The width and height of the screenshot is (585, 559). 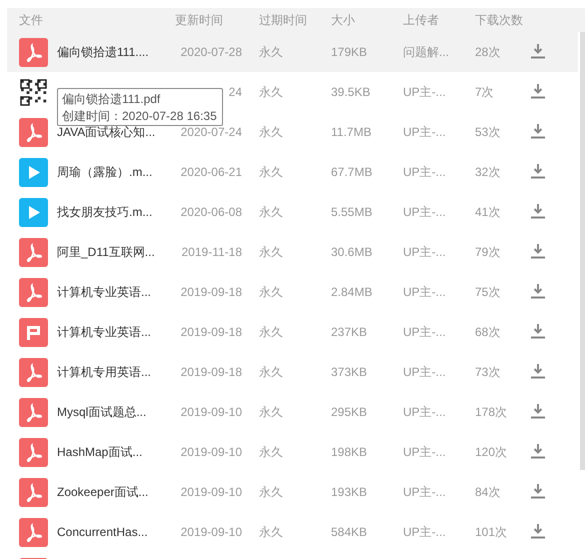 What do you see at coordinates (487, 371) in the screenshot?
I see `download-count: 73次` at bounding box center [487, 371].